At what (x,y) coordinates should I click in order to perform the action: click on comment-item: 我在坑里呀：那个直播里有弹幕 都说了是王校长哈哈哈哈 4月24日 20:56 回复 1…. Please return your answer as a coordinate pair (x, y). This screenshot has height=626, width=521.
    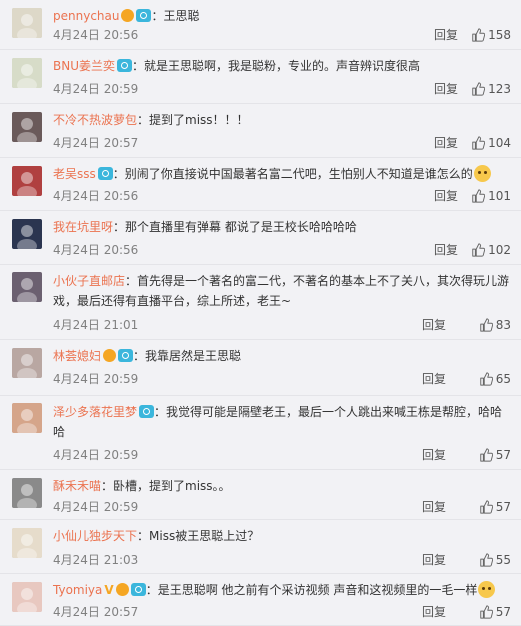
    Looking at the image, I should click on (260, 238).